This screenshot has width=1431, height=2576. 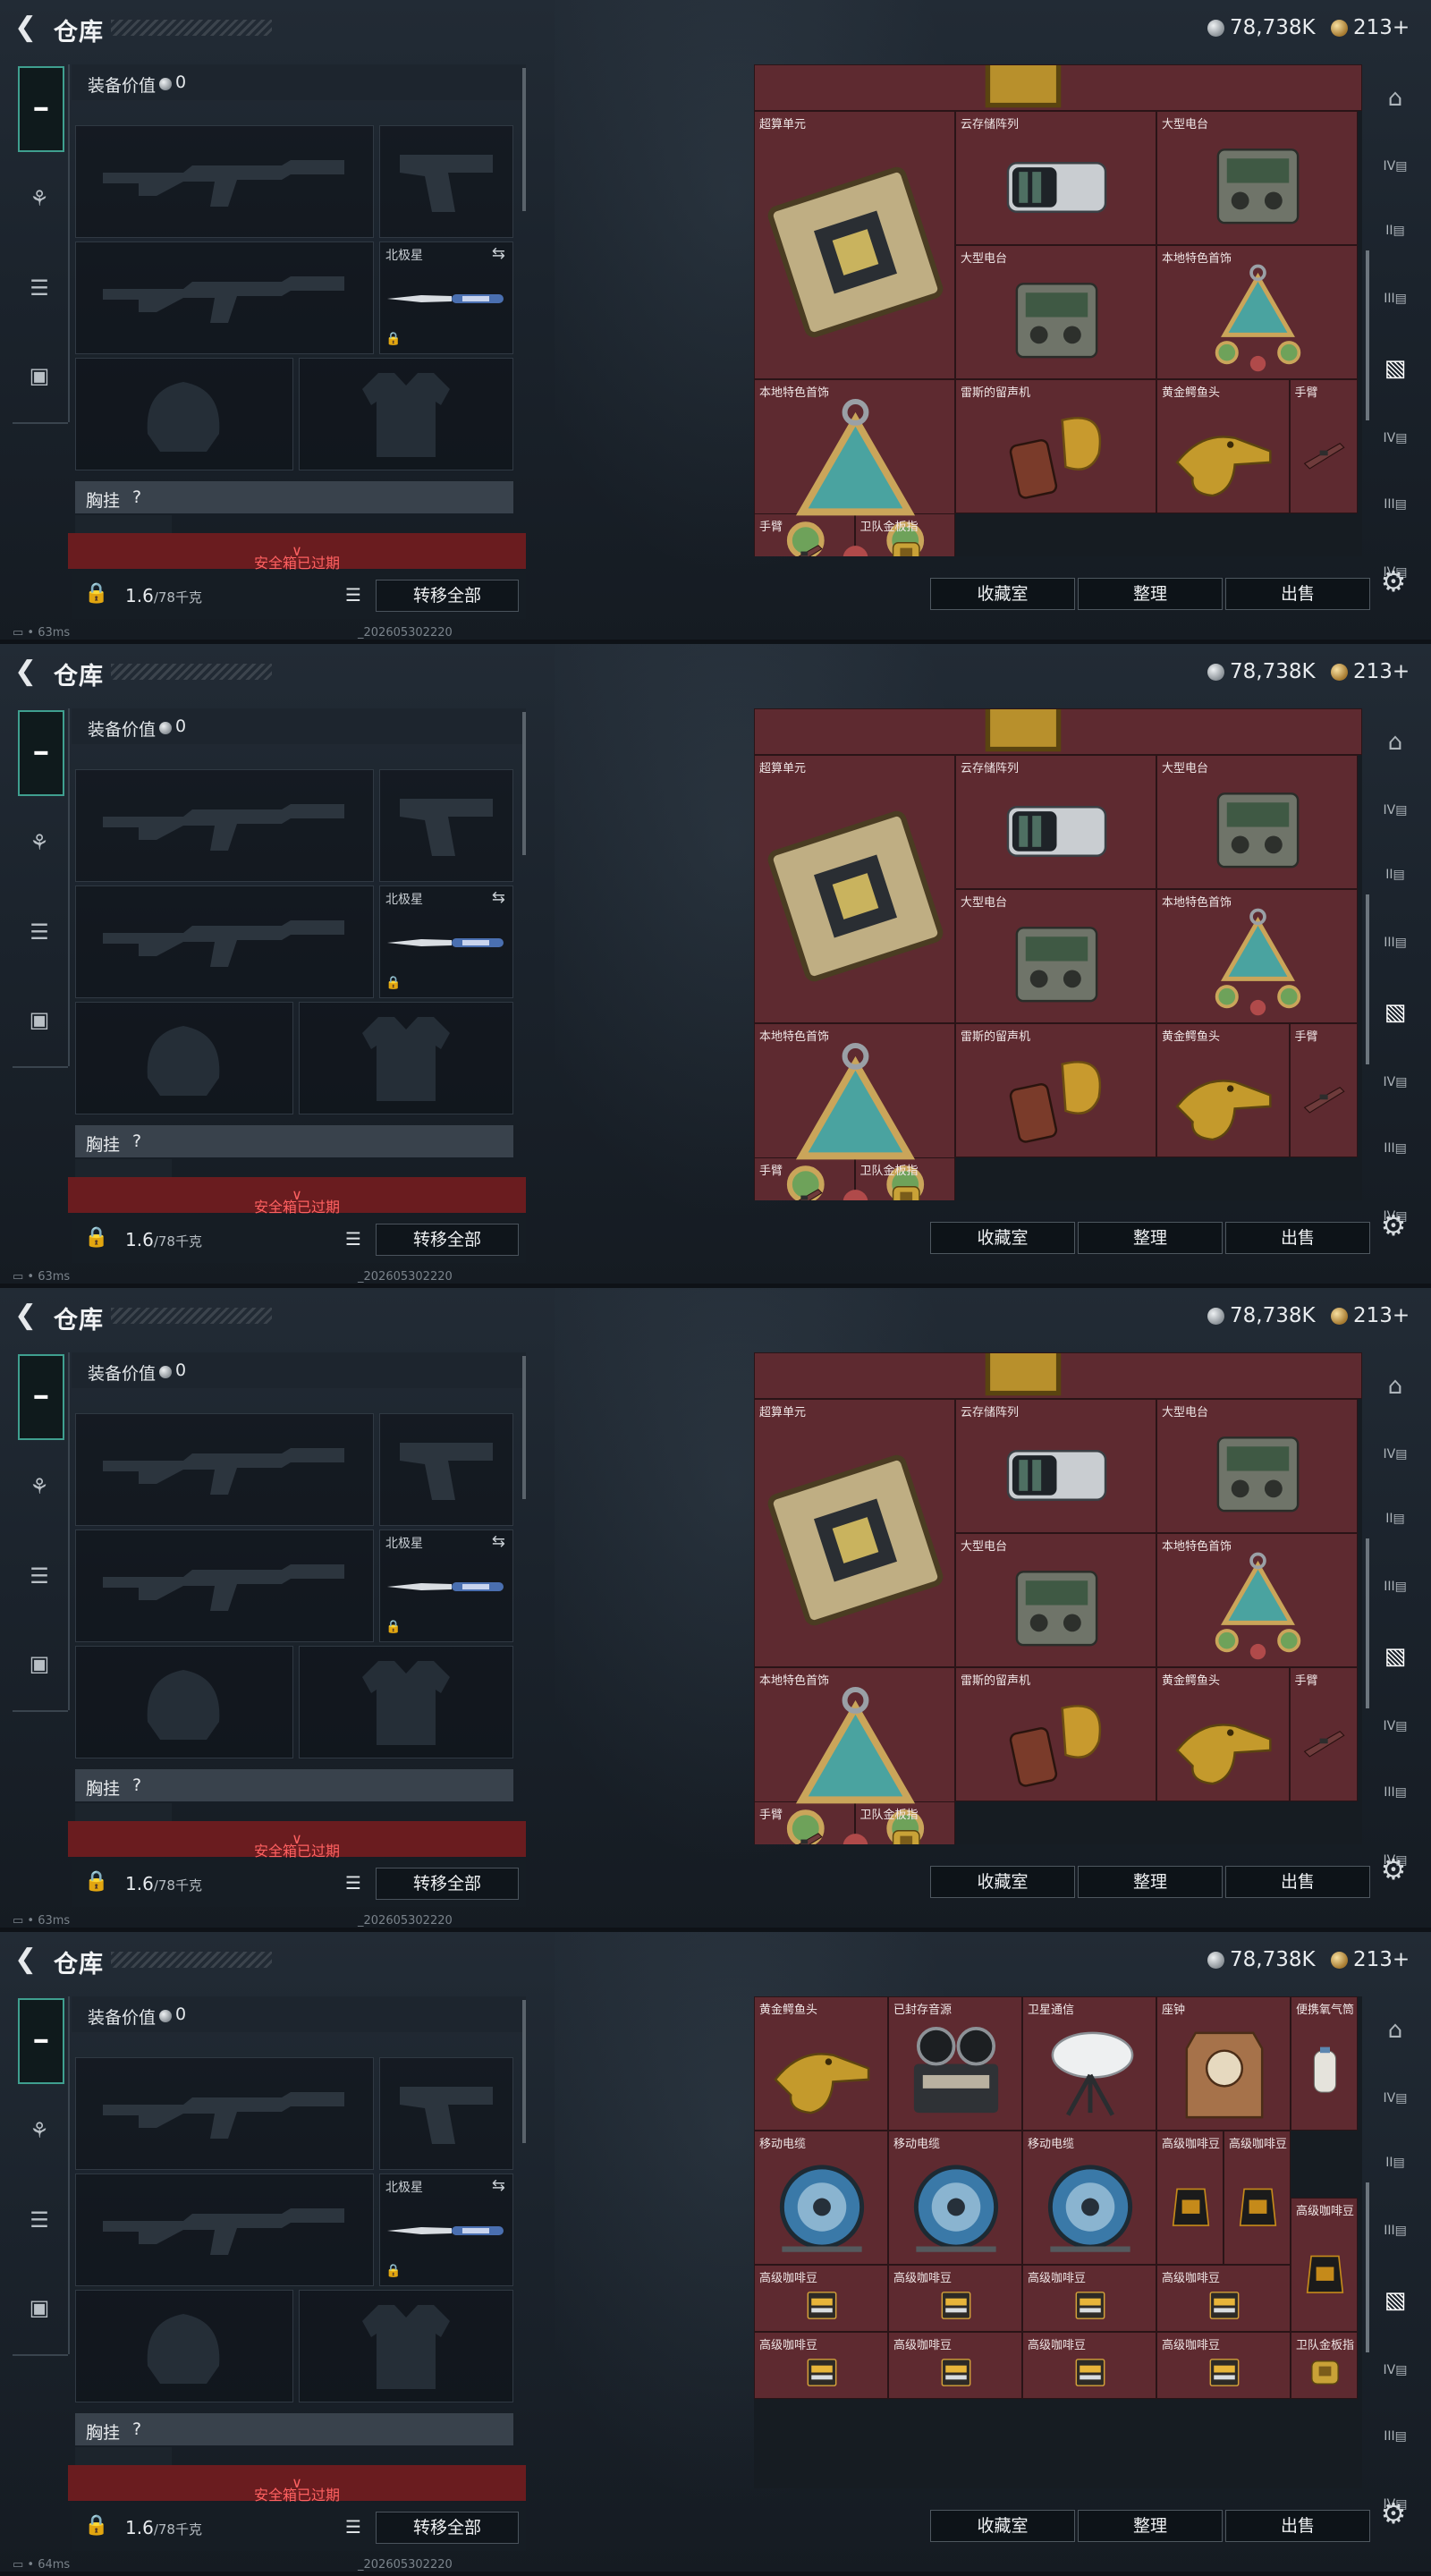 What do you see at coordinates (353, 2526) in the screenshot?
I see `list-view-icon: ☰` at bounding box center [353, 2526].